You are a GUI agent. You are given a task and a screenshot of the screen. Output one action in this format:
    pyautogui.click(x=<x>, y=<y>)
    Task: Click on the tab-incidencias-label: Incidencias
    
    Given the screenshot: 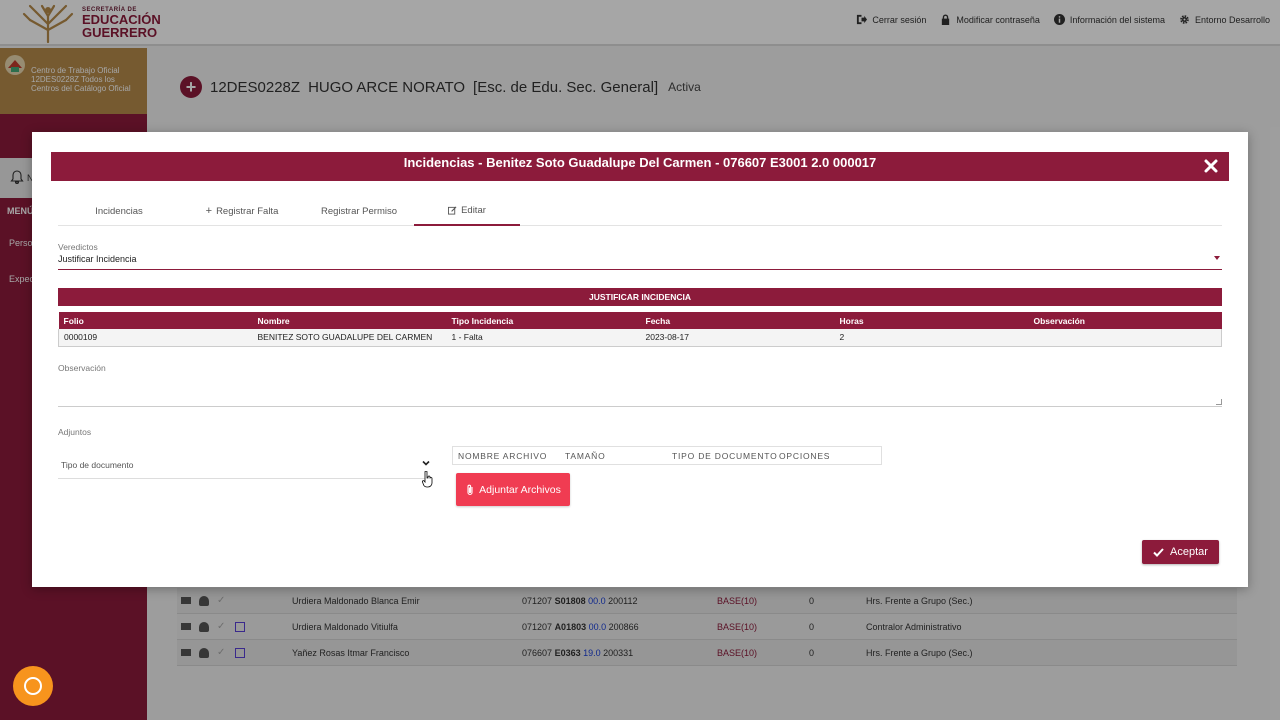 What is the action you would take?
    pyautogui.click(x=119, y=211)
    